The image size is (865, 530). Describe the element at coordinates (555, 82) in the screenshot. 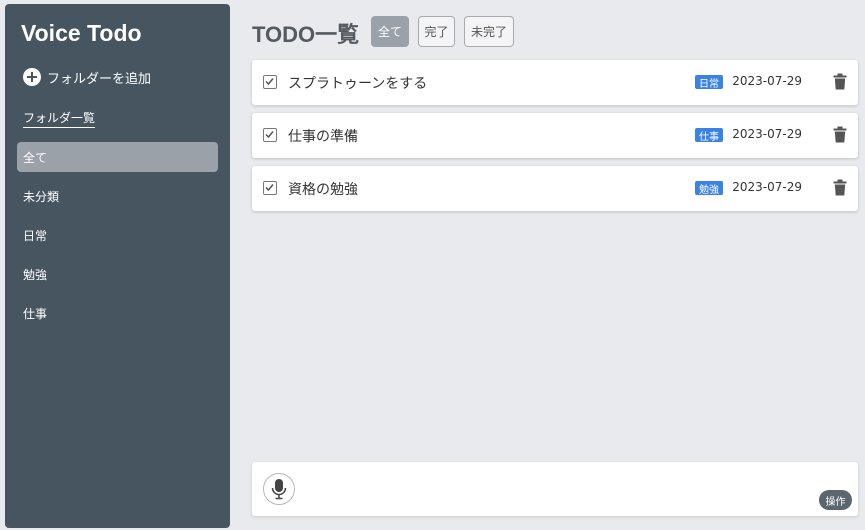

I see `todo-item: スプラトゥーンをする 日常 2023-07-29` at that location.